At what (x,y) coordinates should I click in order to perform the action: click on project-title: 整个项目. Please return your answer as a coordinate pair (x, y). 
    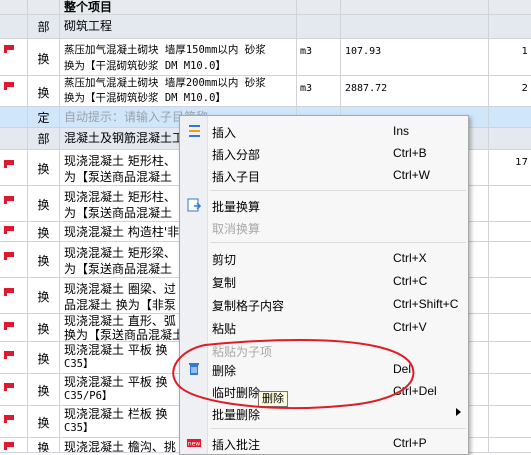
    Looking at the image, I should click on (178, 7).